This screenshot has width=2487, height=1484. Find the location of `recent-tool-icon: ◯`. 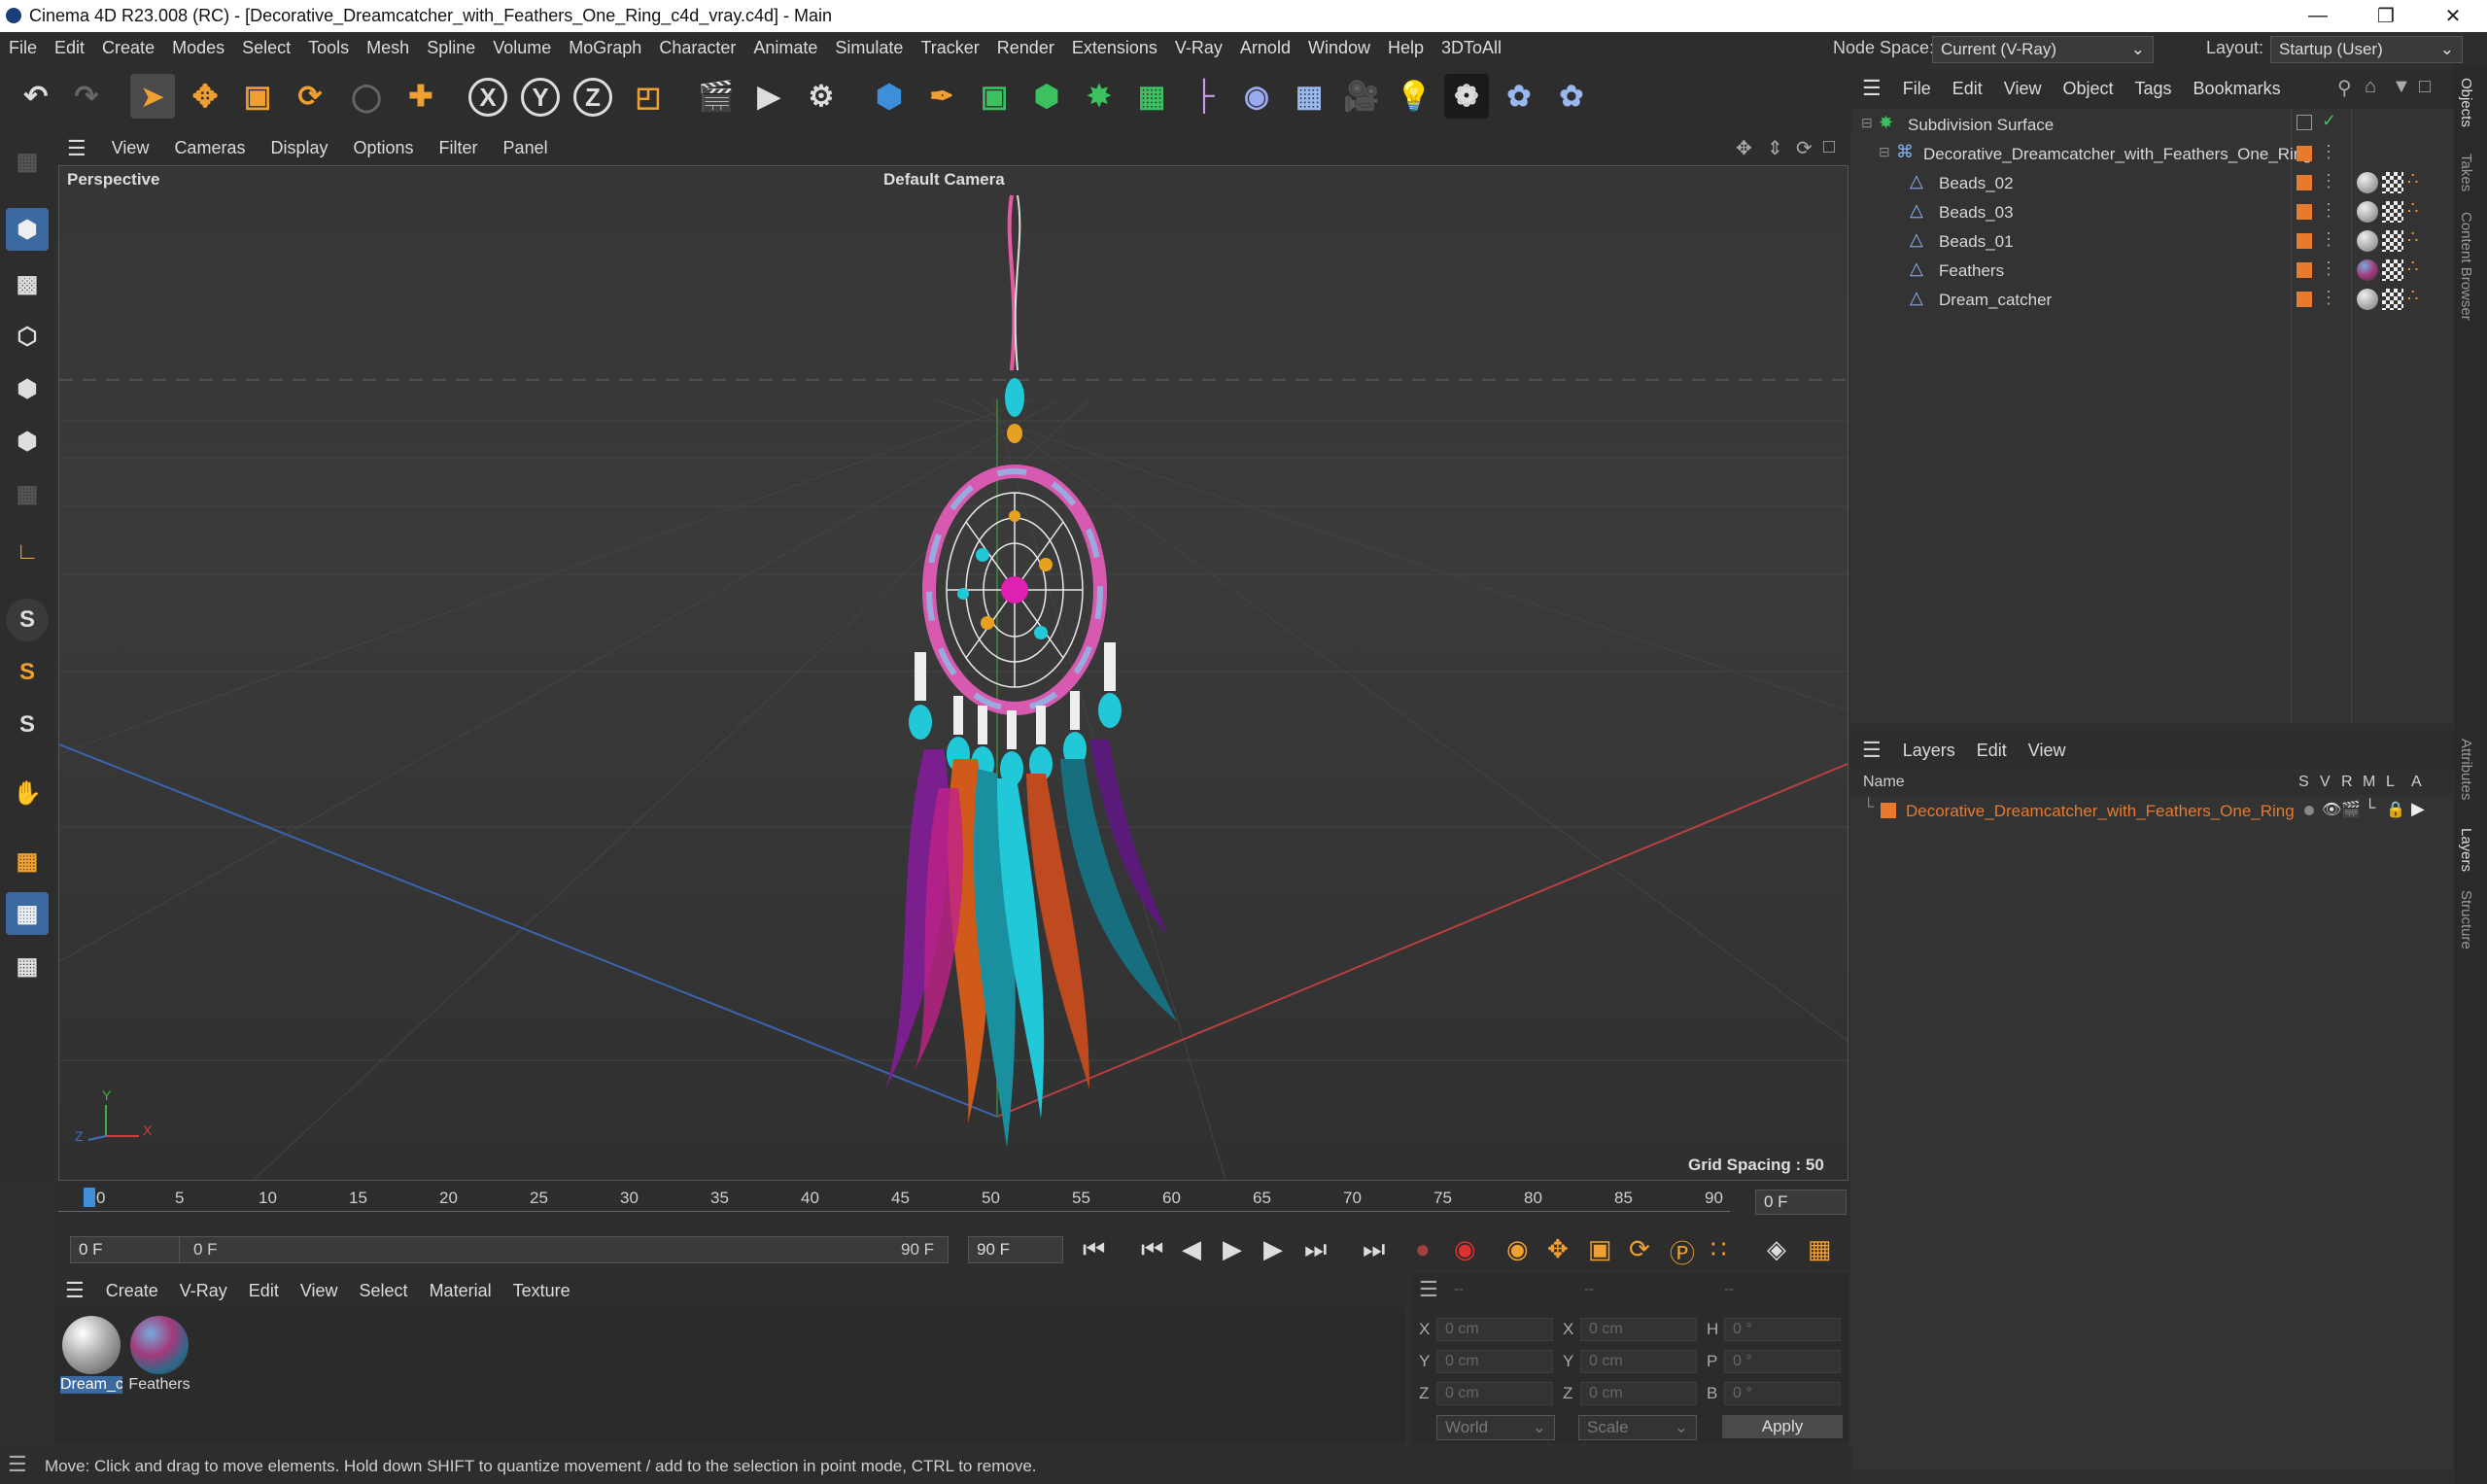

recent-tool-icon: ◯ is located at coordinates (367, 96).